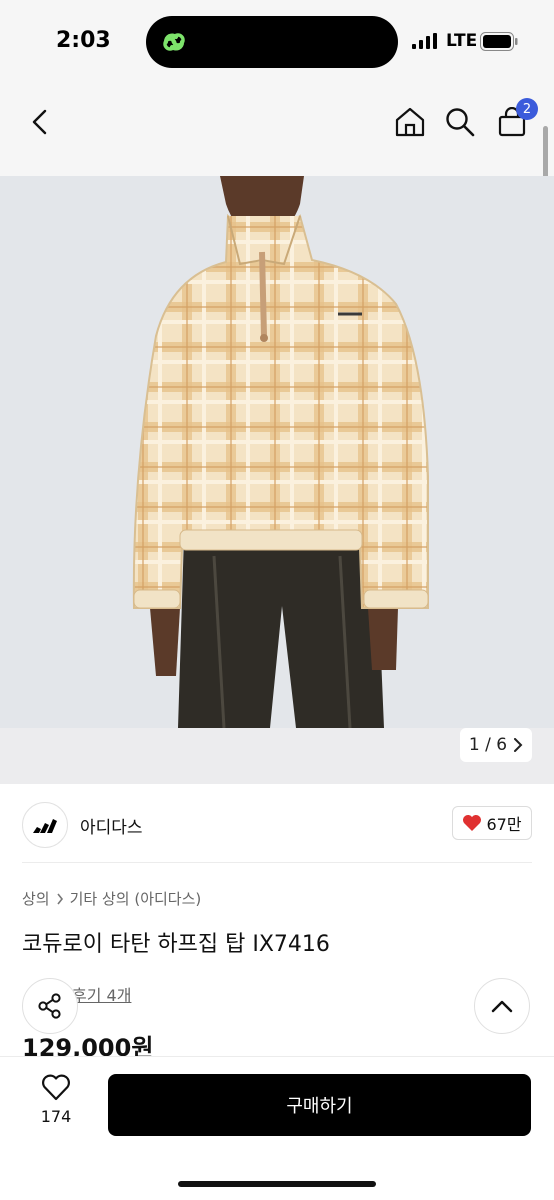 This screenshot has height=1200, width=554. What do you see at coordinates (277, 862) in the screenshot?
I see `divider` at bounding box center [277, 862].